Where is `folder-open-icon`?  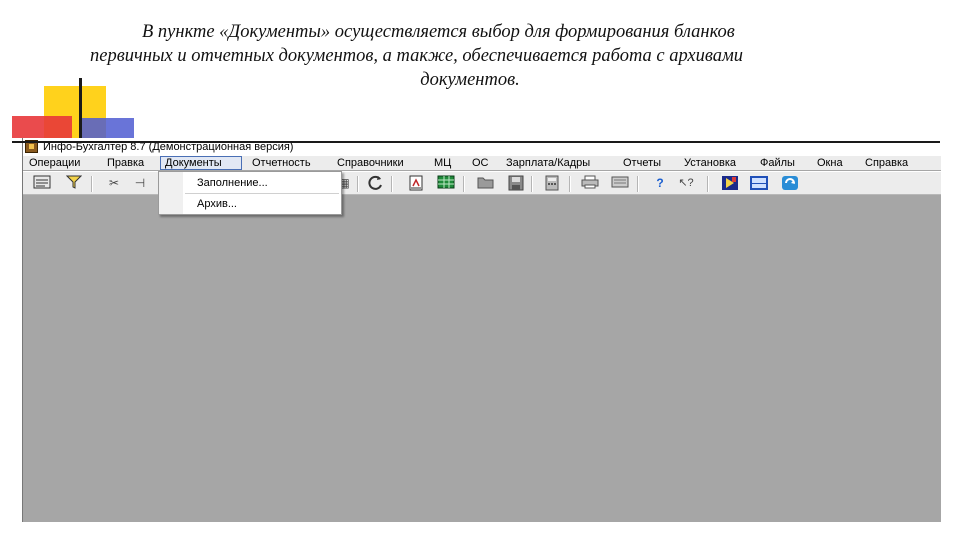
folder-open-icon is located at coordinates (486, 183).